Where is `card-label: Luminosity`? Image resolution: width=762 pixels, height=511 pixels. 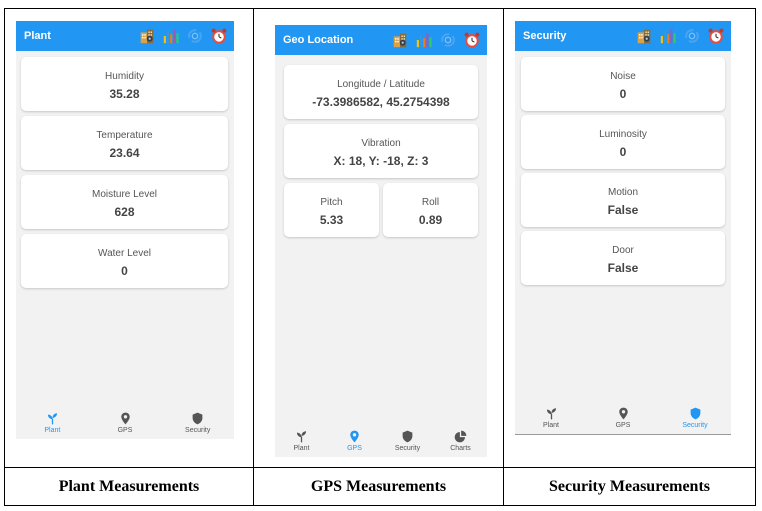
card-label: Luminosity is located at coordinates (623, 134).